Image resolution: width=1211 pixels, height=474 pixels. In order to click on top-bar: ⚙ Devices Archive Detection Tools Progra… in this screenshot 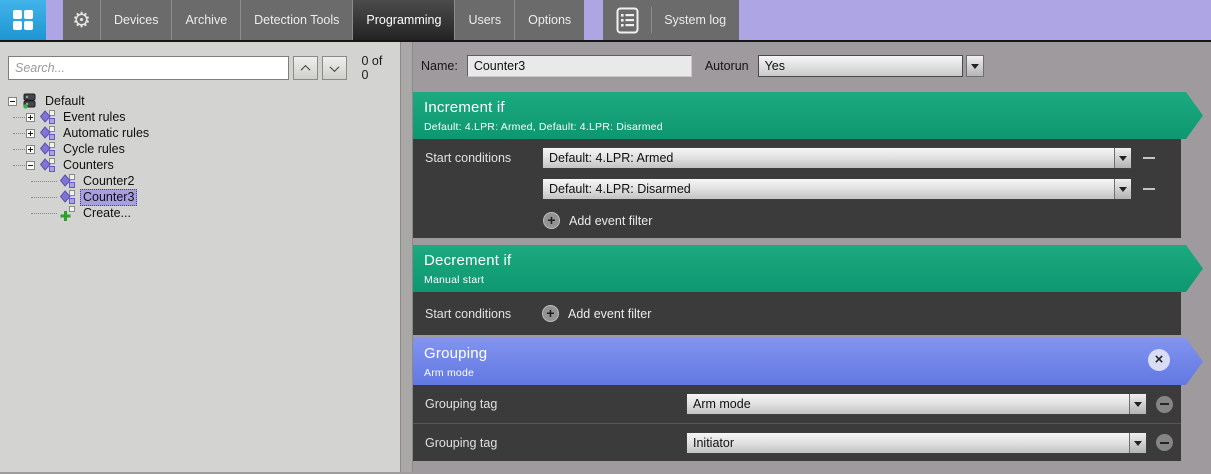, I will do `click(605, 21)`.